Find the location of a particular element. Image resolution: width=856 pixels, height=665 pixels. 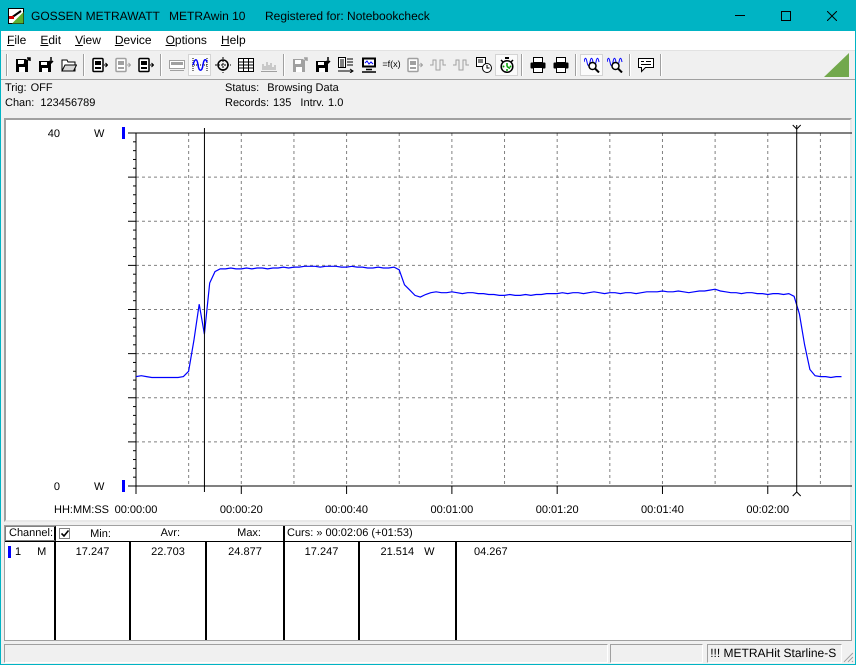

channel-mode: M is located at coordinates (41, 552).